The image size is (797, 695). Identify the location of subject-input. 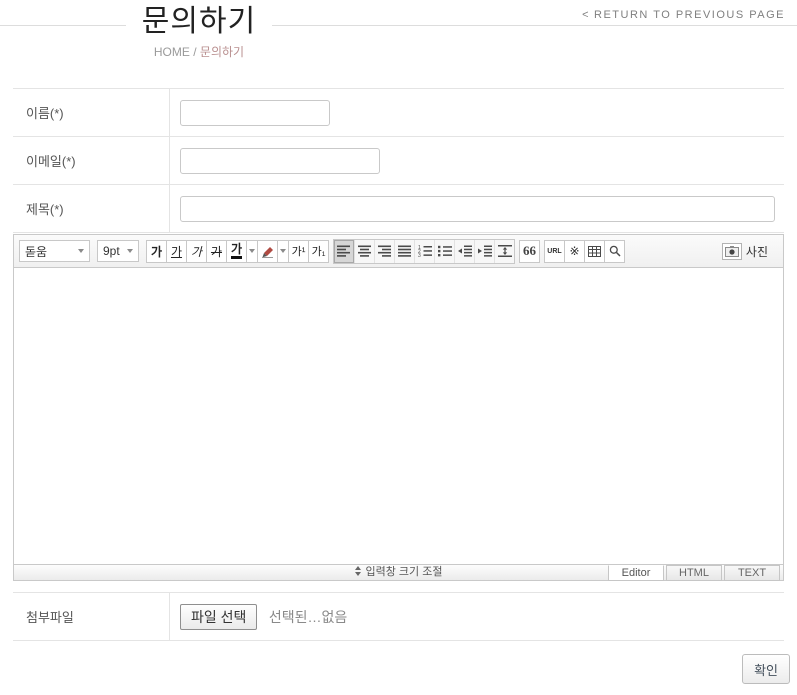
(477, 208).